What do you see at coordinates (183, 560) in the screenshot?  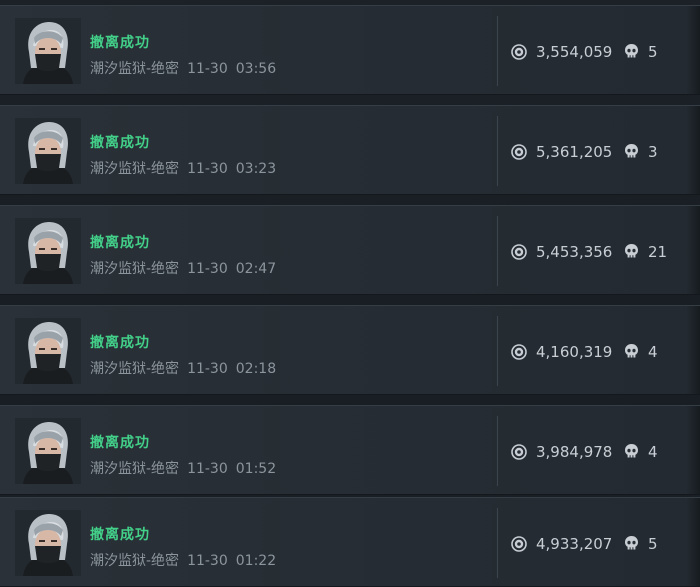 I see `match-meta: 潮汐监狱-绝密 11-30 01:22` at bounding box center [183, 560].